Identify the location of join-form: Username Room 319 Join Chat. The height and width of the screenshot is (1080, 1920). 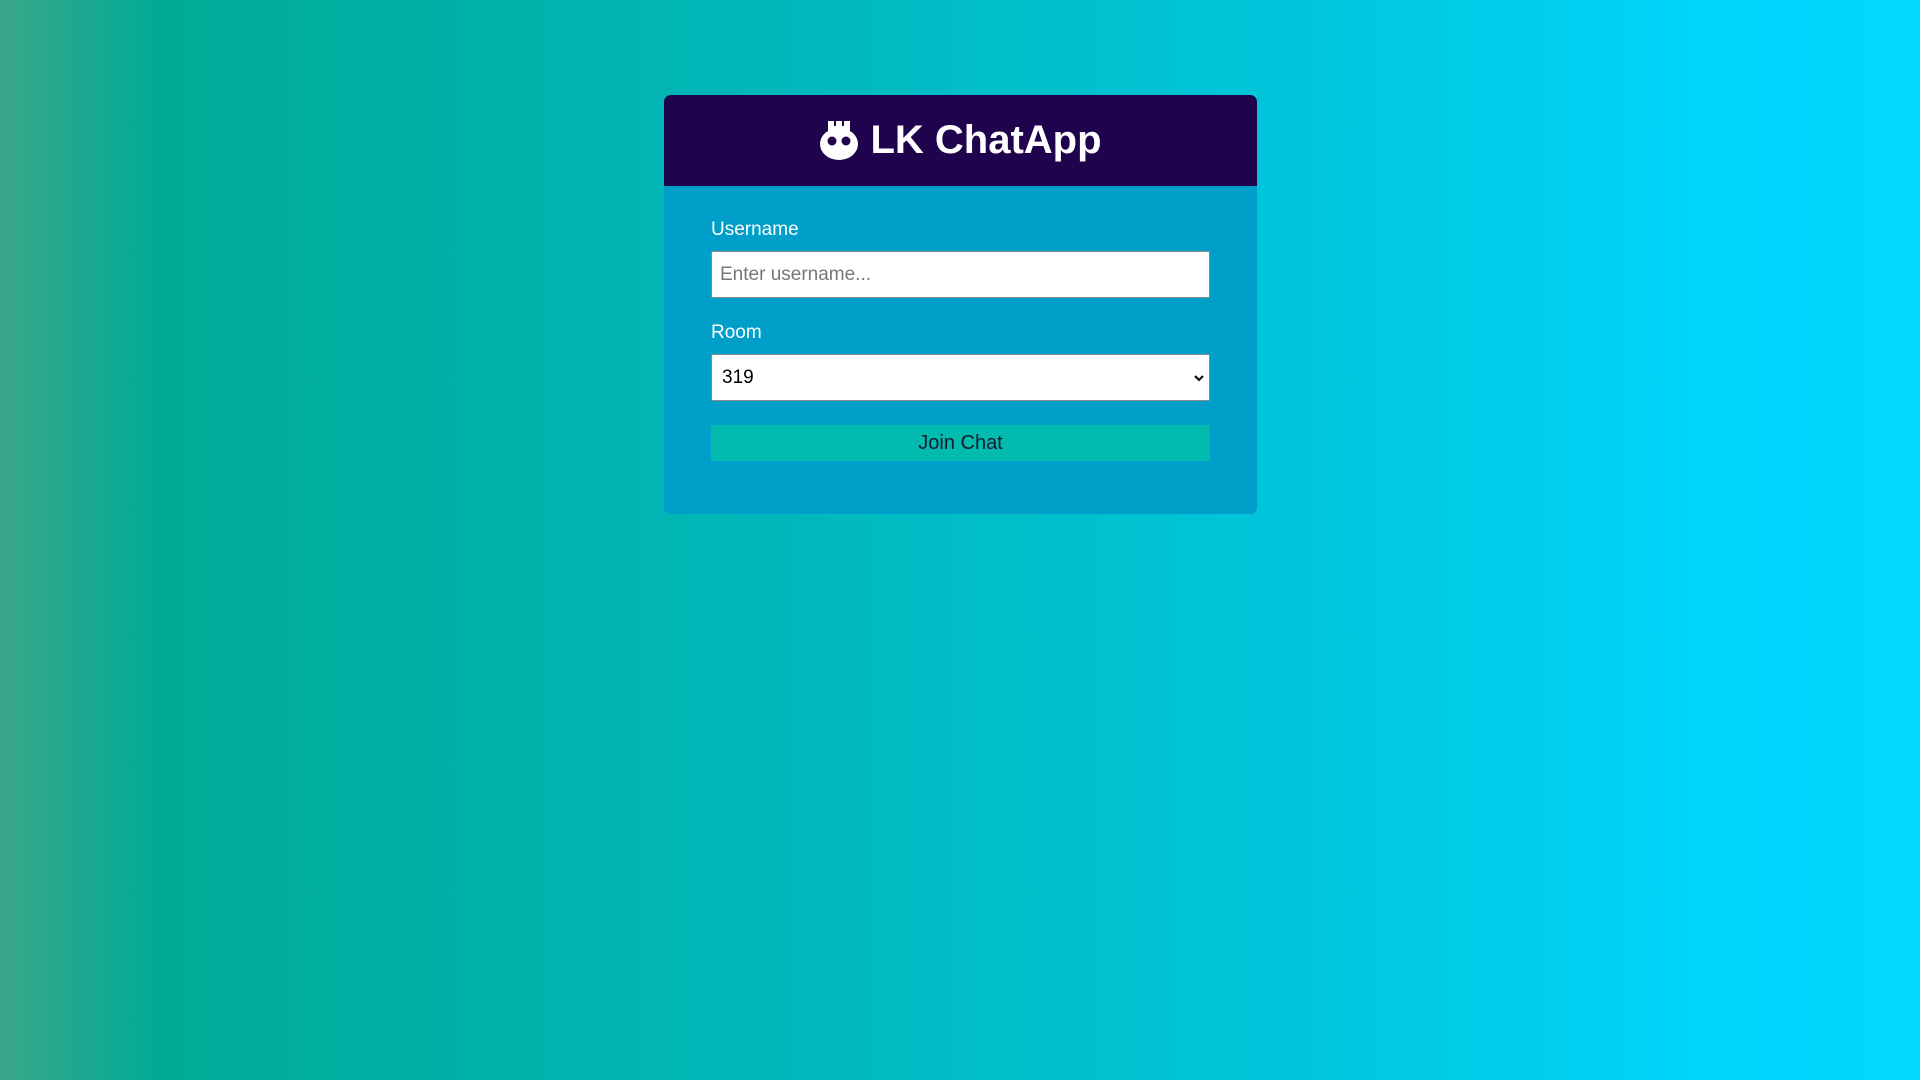
(960, 323).